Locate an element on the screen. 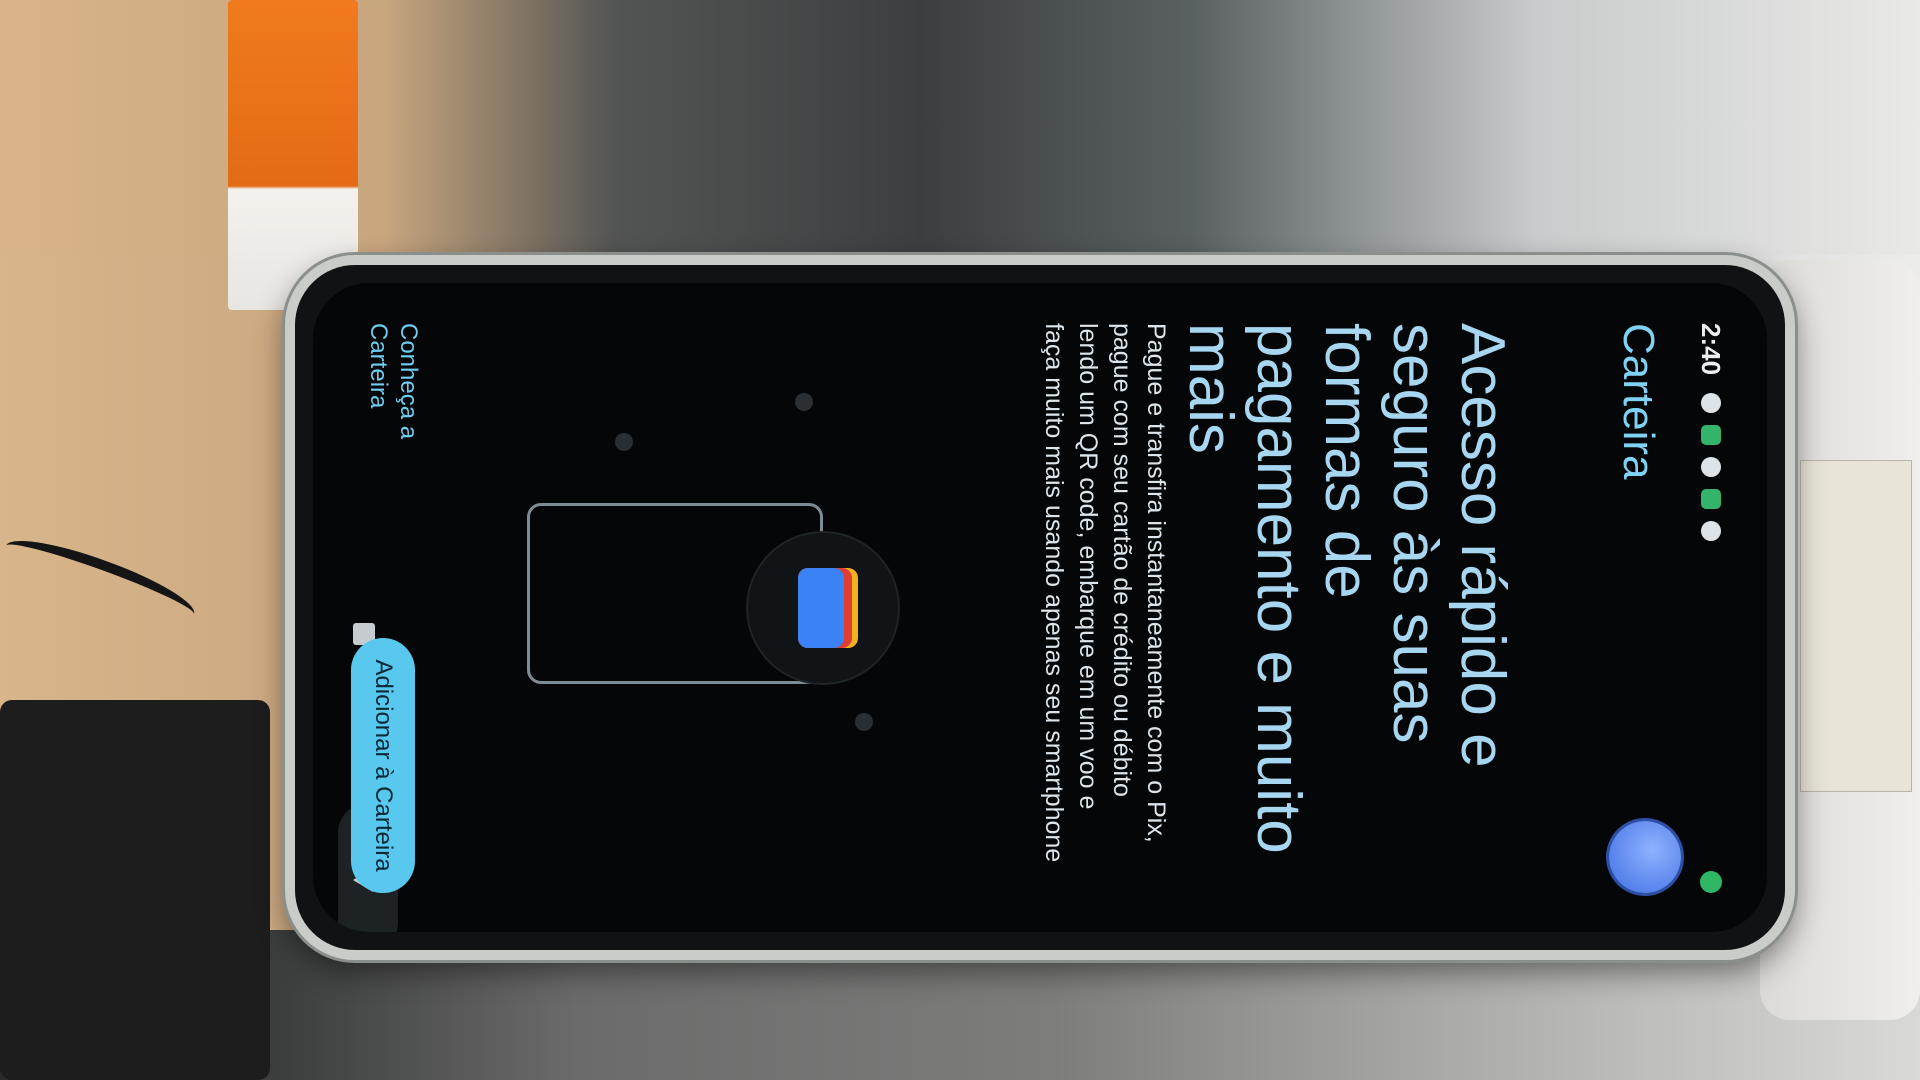 This screenshot has width=1920, height=1080. status-bar: 2:40 is located at coordinates (1711, 608).